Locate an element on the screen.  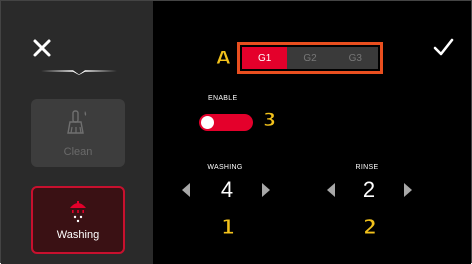
washing-value: 4 is located at coordinates (227, 189).